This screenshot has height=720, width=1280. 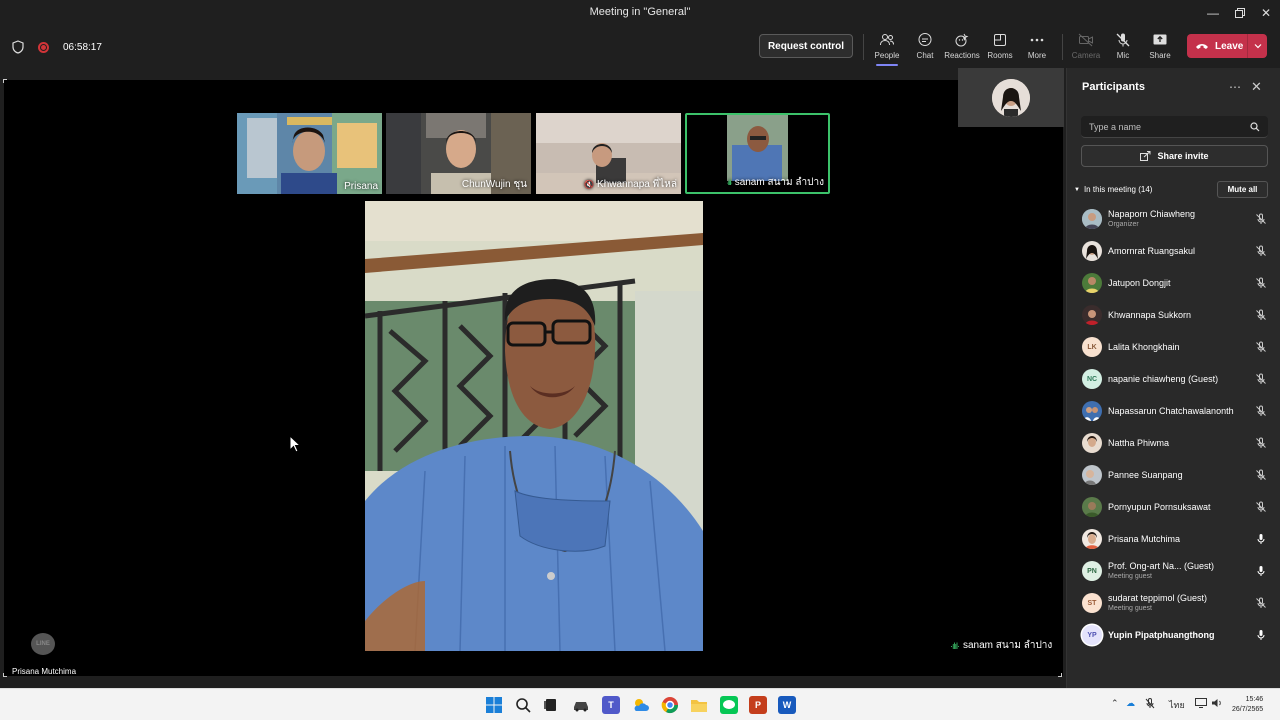 What do you see at coordinates (962, 40) in the screenshot?
I see `reactions-icon` at bounding box center [962, 40].